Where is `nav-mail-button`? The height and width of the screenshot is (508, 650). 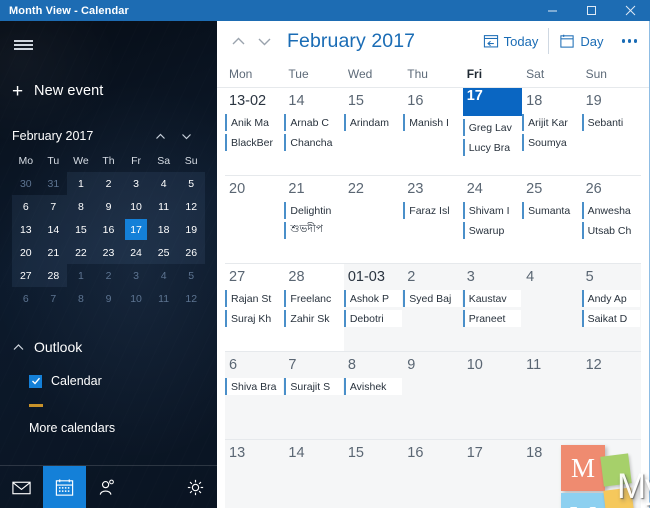 nav-mail-button is located at coordinates (21, 487).